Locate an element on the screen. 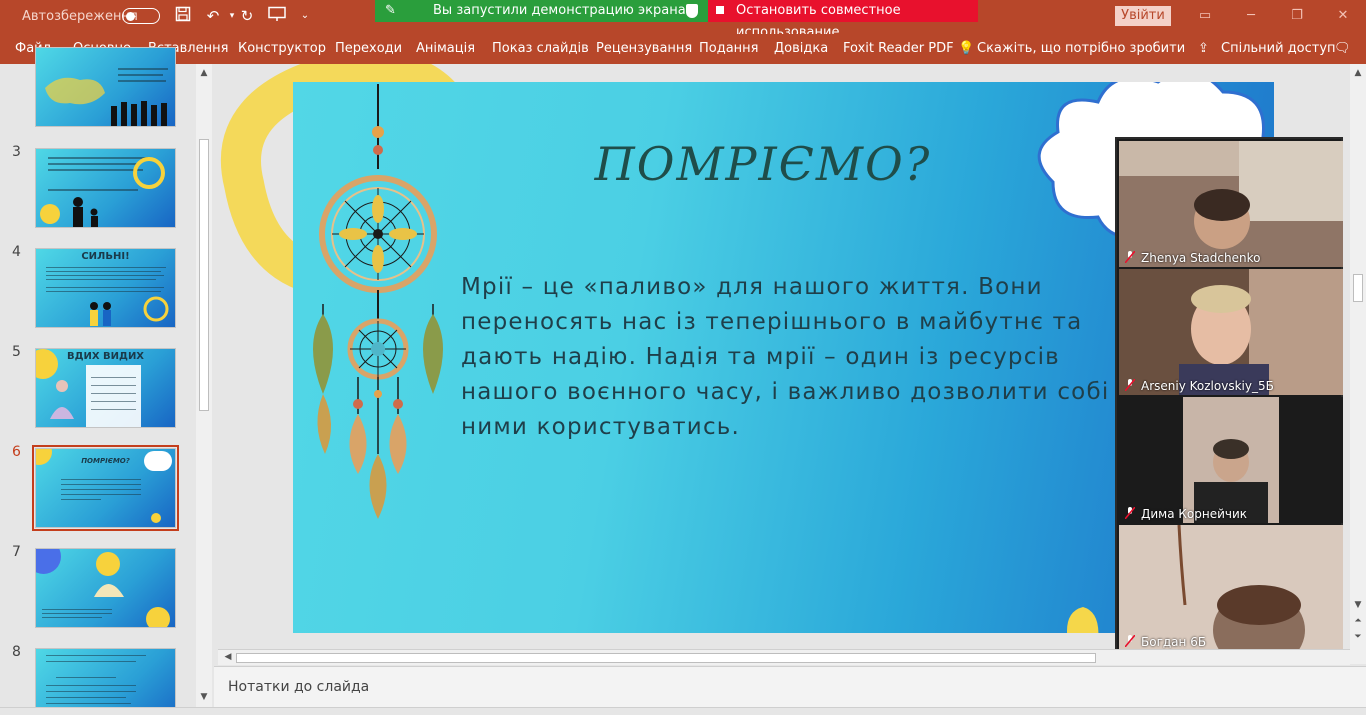  tab-review: Рецензування is located at coordinates (644, 48).